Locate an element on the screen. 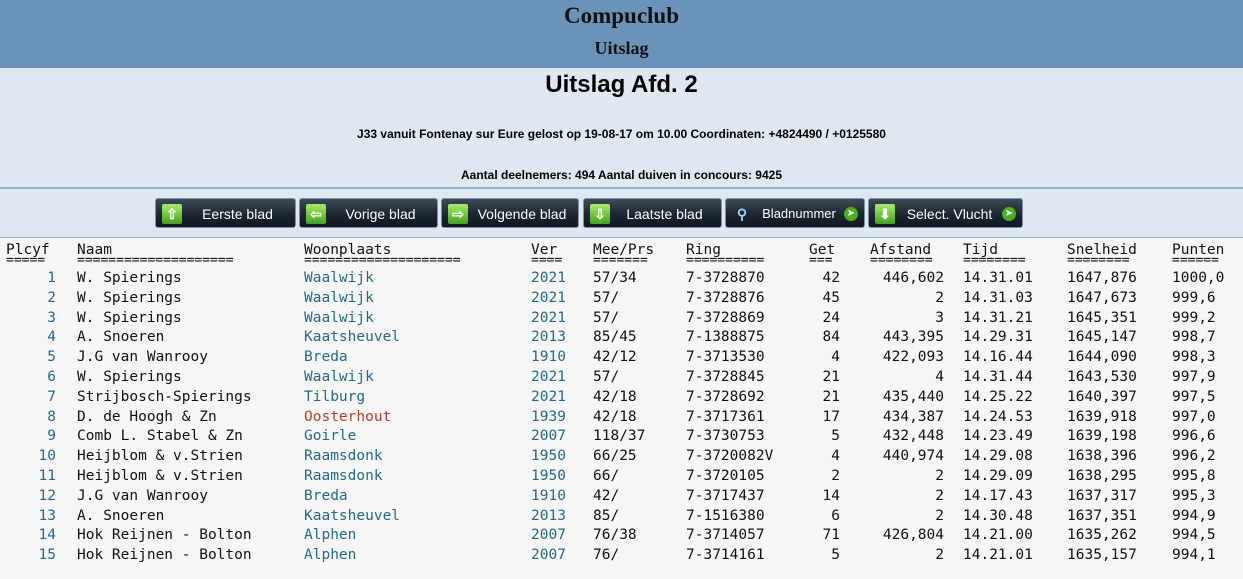 The width and height of the screenshot is (1243, 579). cell-naam: A. Snoeren is located at coordinates (121, 337).